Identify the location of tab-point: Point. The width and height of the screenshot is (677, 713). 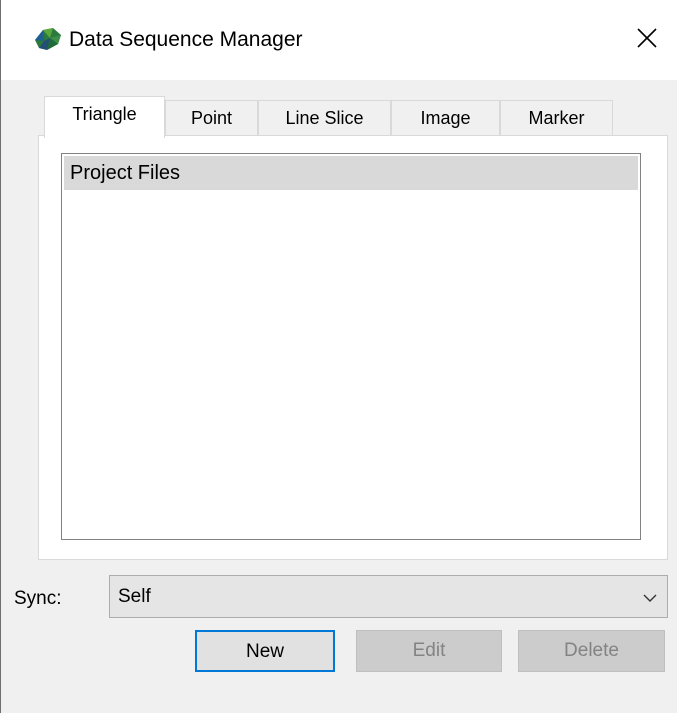
(211, 118).